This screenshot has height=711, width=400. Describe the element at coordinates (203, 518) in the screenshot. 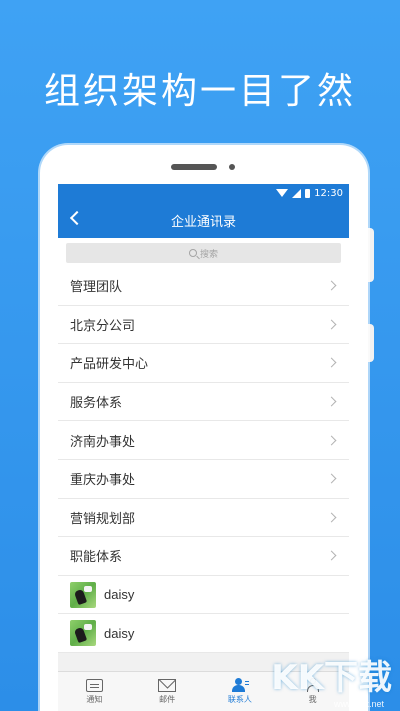

I see `department-row: 营销规划部` at that location.